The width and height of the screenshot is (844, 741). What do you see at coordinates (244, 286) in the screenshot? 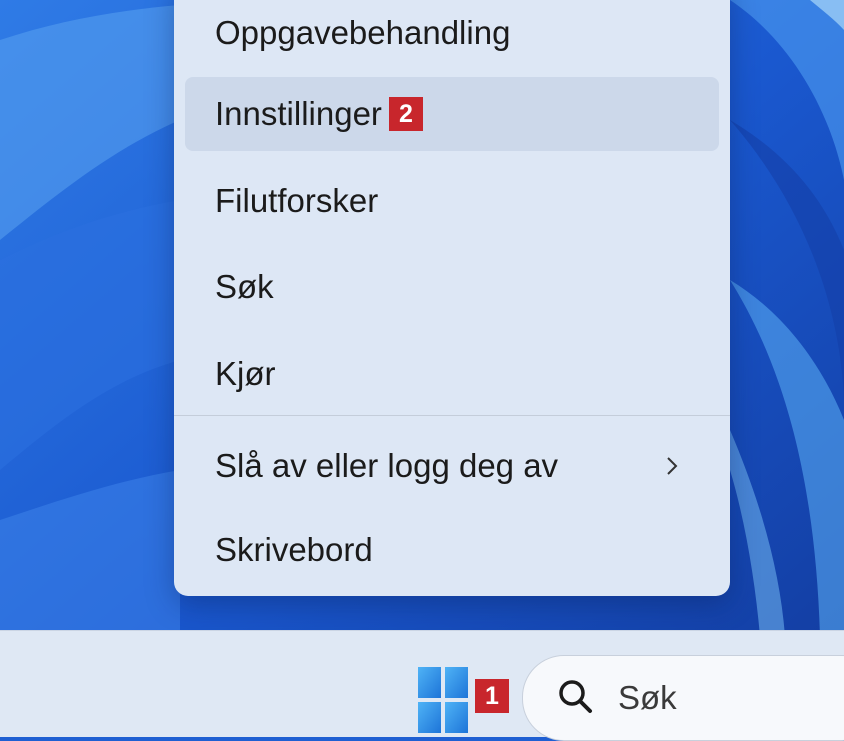
I see `menu-item-label: Søk` at bounding box center [244, 286].